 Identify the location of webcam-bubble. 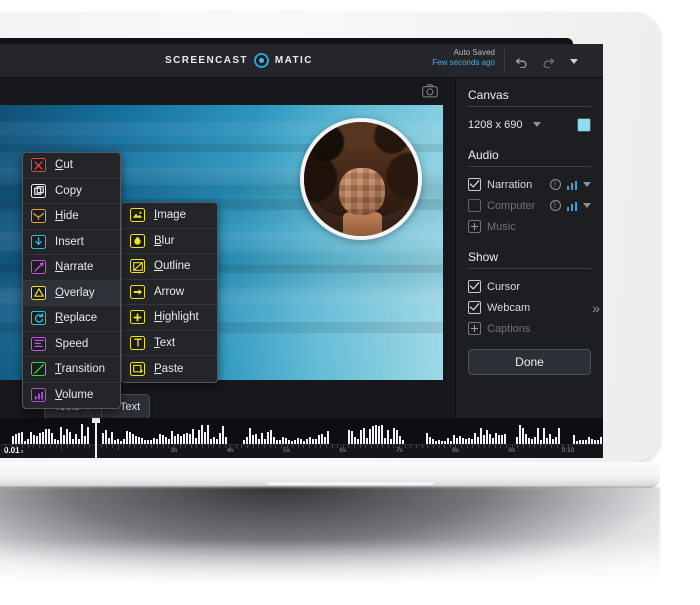
(361, 179).